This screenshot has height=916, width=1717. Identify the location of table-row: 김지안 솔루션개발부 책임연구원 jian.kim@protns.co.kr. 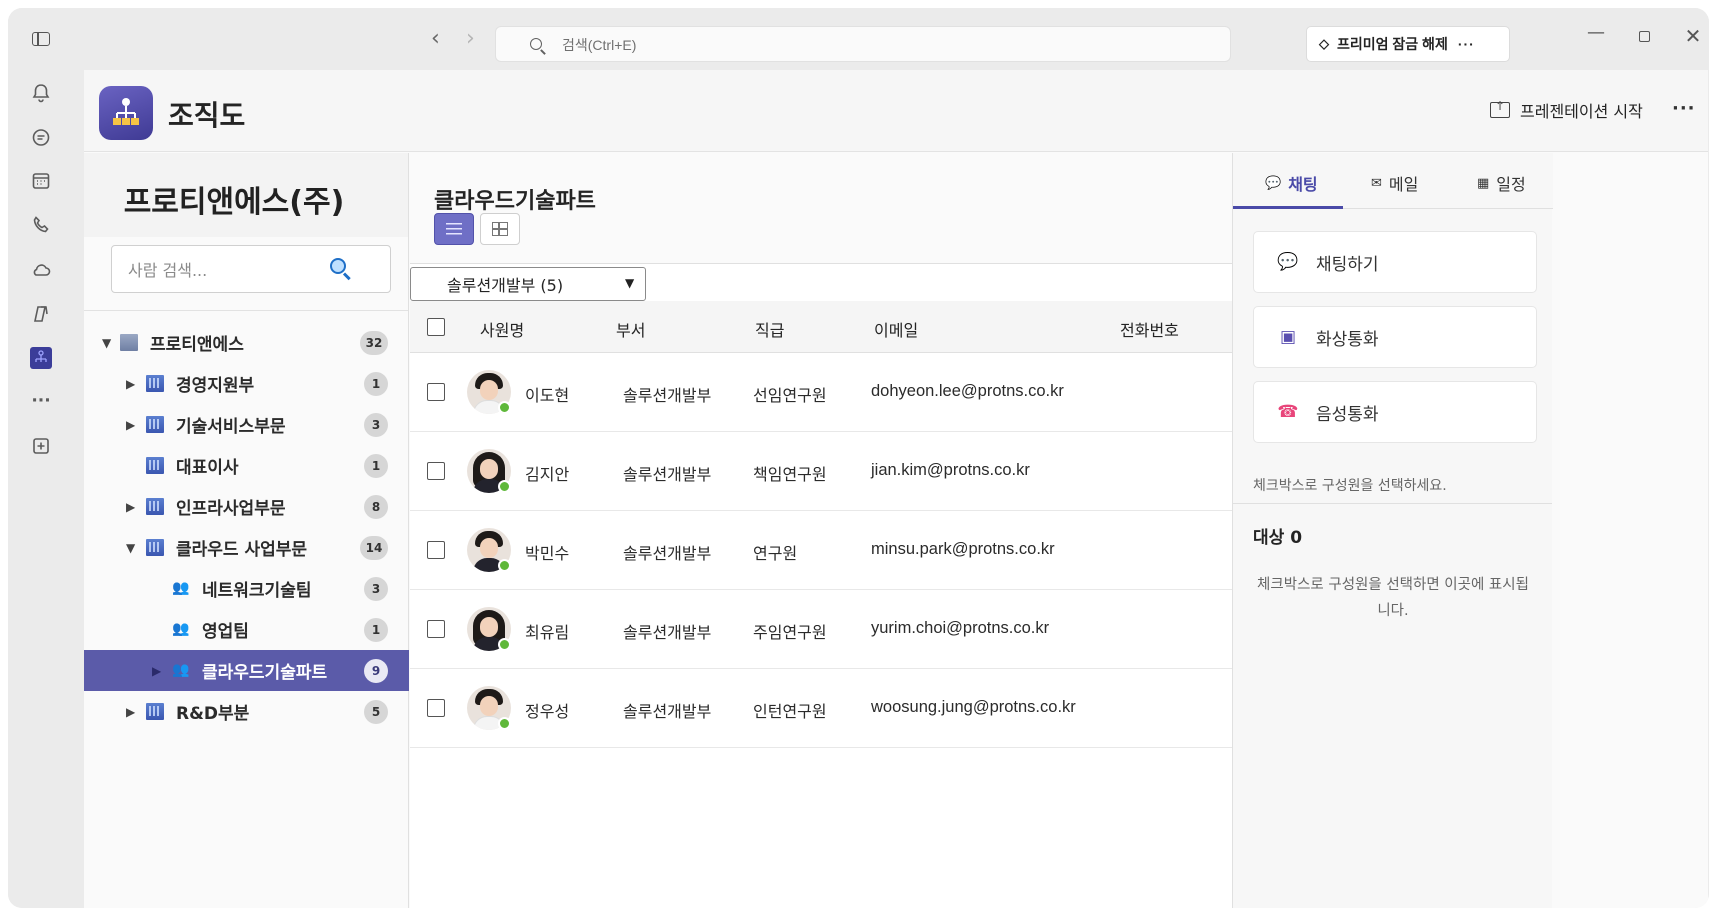
(821, 471).